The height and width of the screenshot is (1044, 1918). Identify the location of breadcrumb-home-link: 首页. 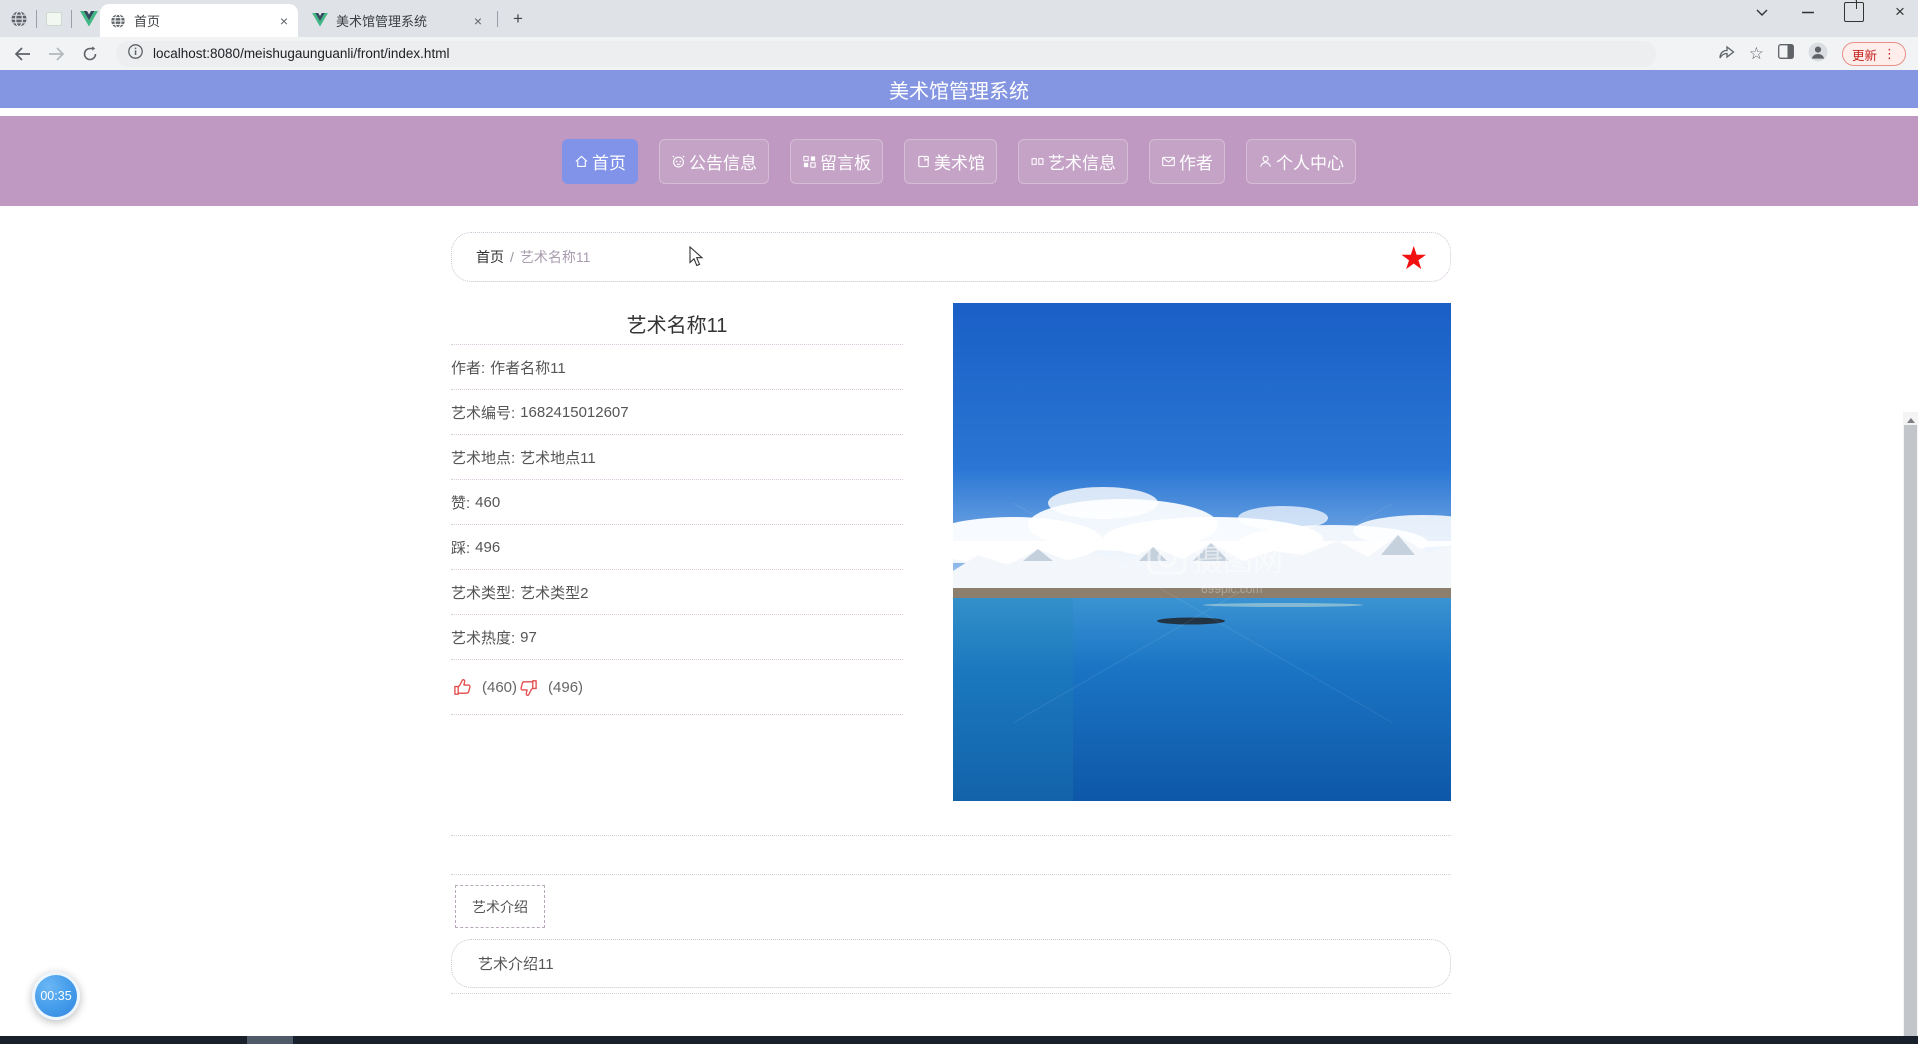
(490, 257).